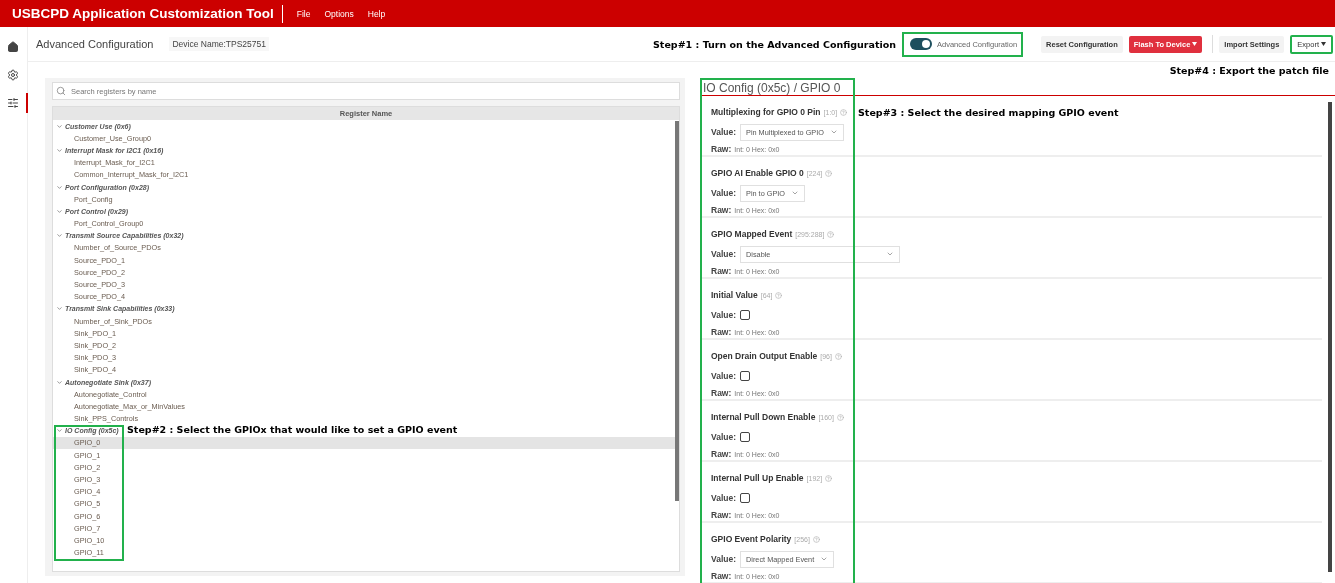 The height and width of the screenshot is (583, 1335). What do you see at coordinates (1017, 87) in the screenshot?
I see `detail-title: IO Config (0x5c) / GPIO 0` at bounding box center [1017, 87].